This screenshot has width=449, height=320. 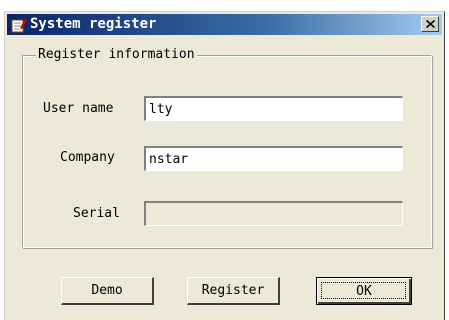 I want to click on demo-button: Demo, so click(x=107, y=291).